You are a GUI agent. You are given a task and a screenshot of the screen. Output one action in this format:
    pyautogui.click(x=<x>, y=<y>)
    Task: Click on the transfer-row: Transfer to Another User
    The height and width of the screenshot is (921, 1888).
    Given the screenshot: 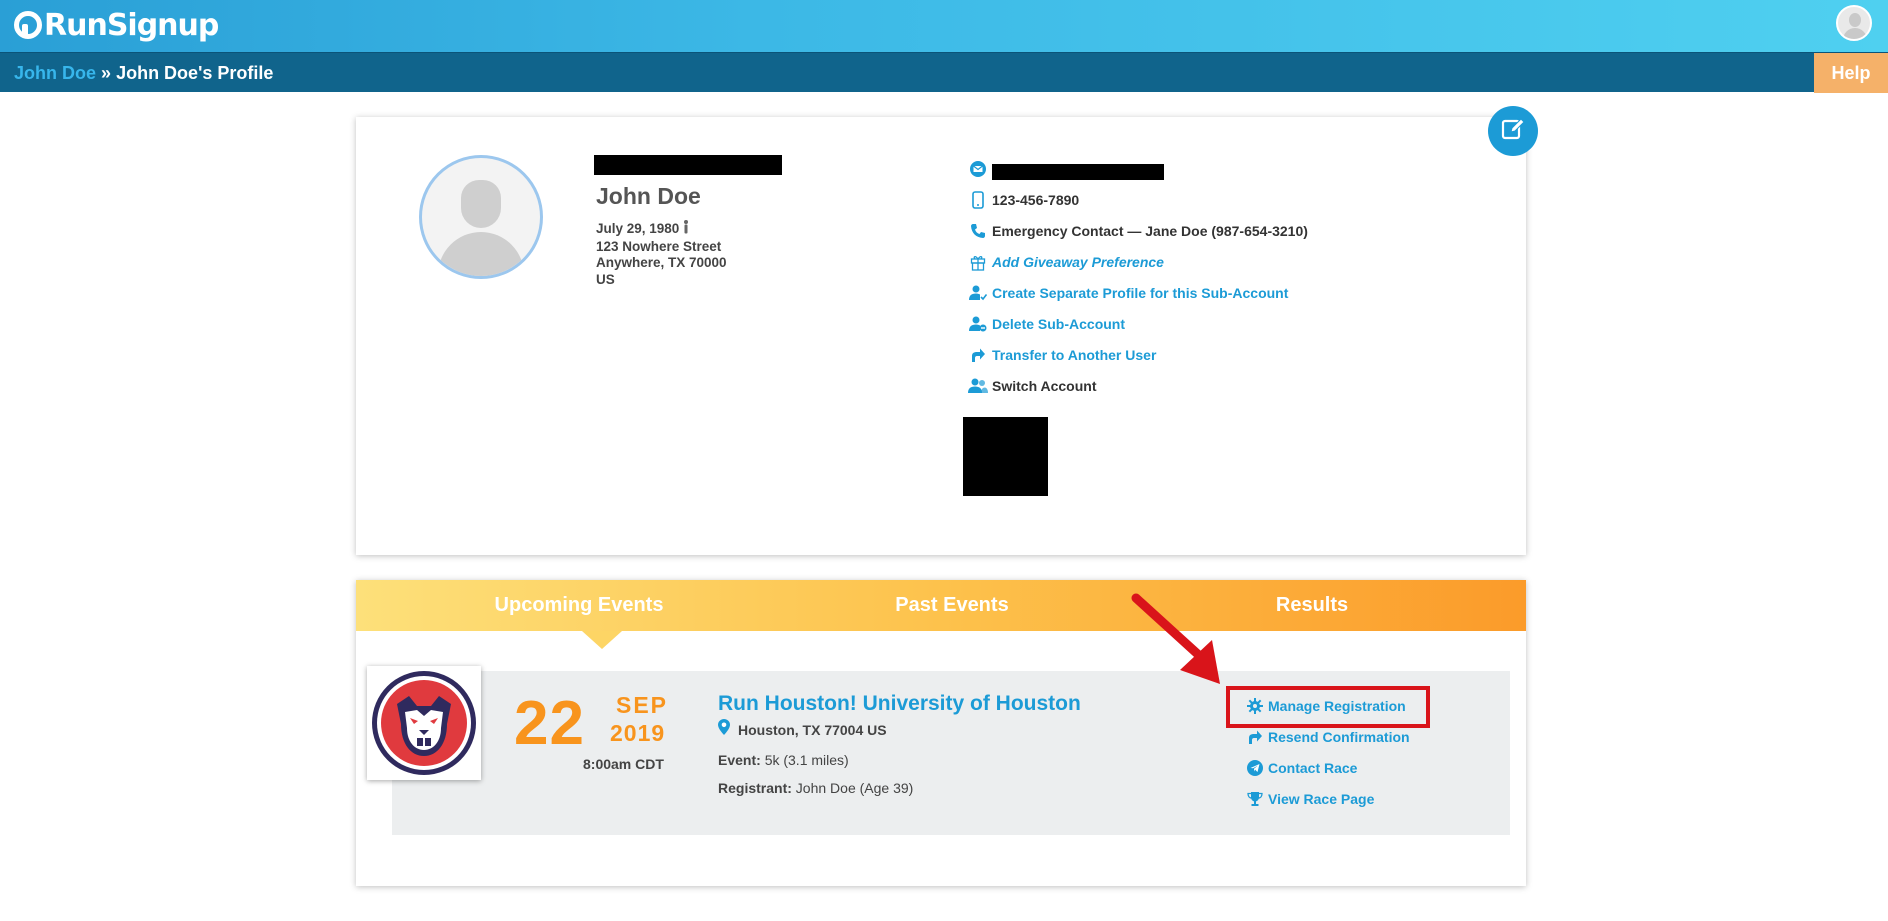 What is the action you would take?
    pyautogui.click(x=1062, y=355)
    